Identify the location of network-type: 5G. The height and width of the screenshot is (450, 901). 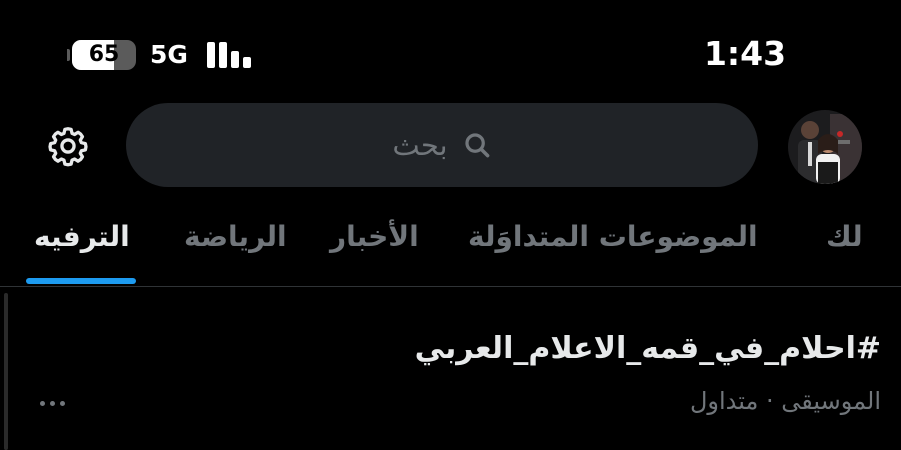
(169, 54).